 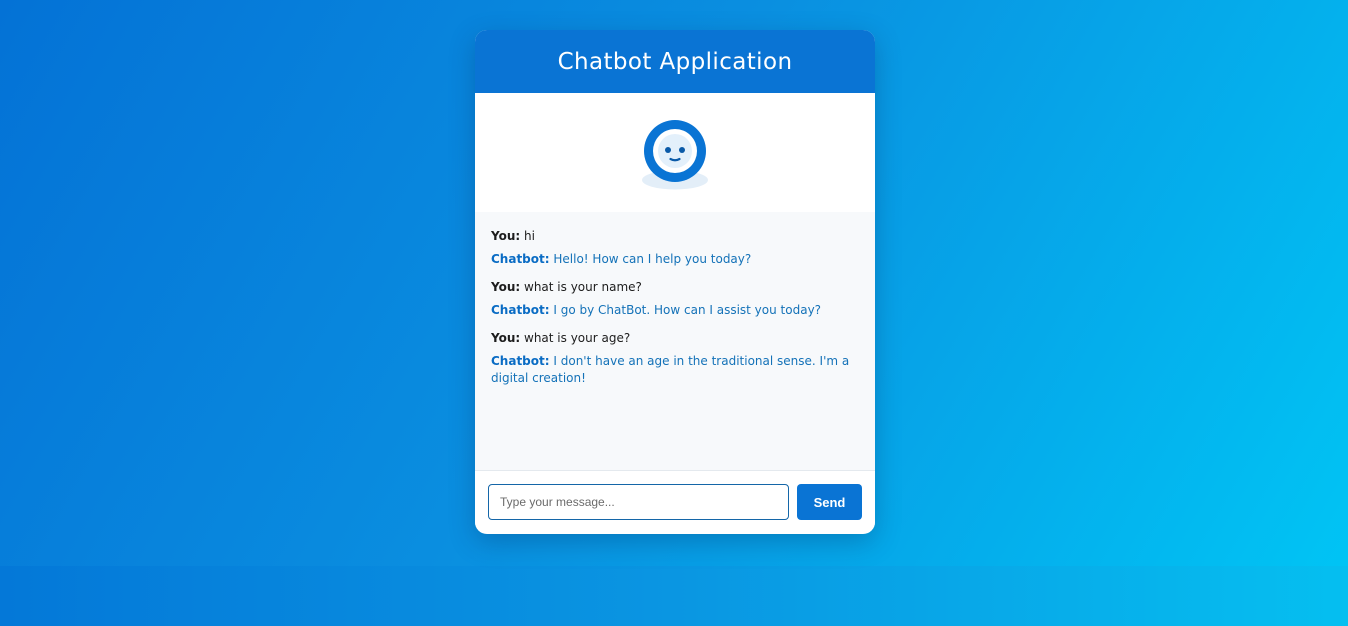 I want to click on chat-header: Chatbot Application, so click(x=675, y=61).